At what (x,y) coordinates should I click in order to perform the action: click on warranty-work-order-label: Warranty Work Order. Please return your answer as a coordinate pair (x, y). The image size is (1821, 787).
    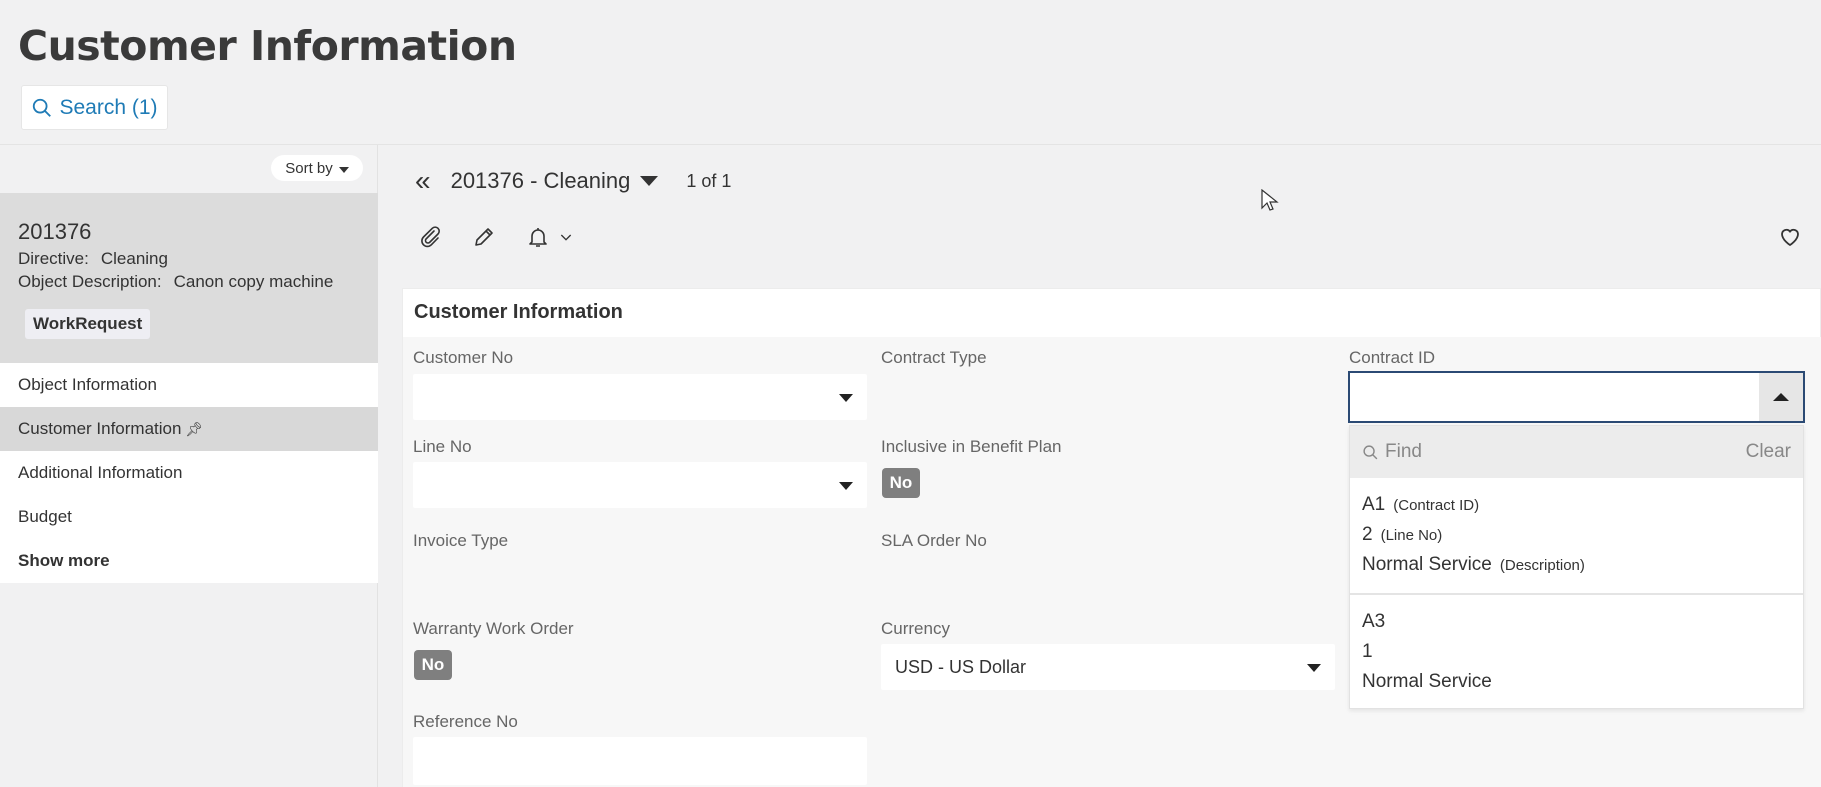
    Looking at the image, I should click on (493, 628).